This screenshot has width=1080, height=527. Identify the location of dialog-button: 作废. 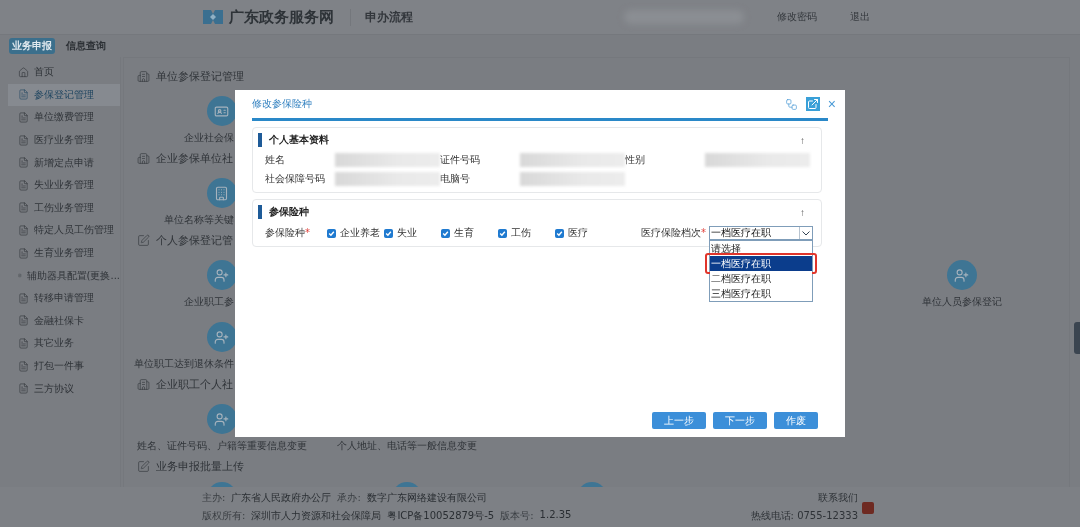
(796, 420).